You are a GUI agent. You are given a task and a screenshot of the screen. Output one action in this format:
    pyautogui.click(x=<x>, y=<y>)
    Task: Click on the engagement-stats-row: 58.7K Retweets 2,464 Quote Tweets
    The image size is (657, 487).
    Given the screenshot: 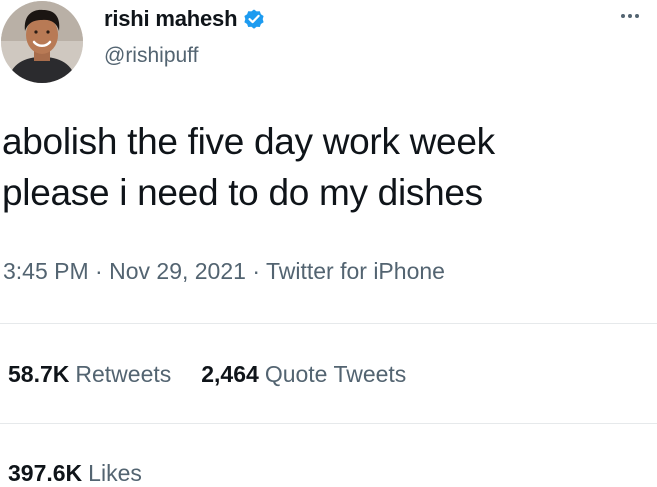 What is the action you would take?
    pyautogui.click(x=222, y=374)
    